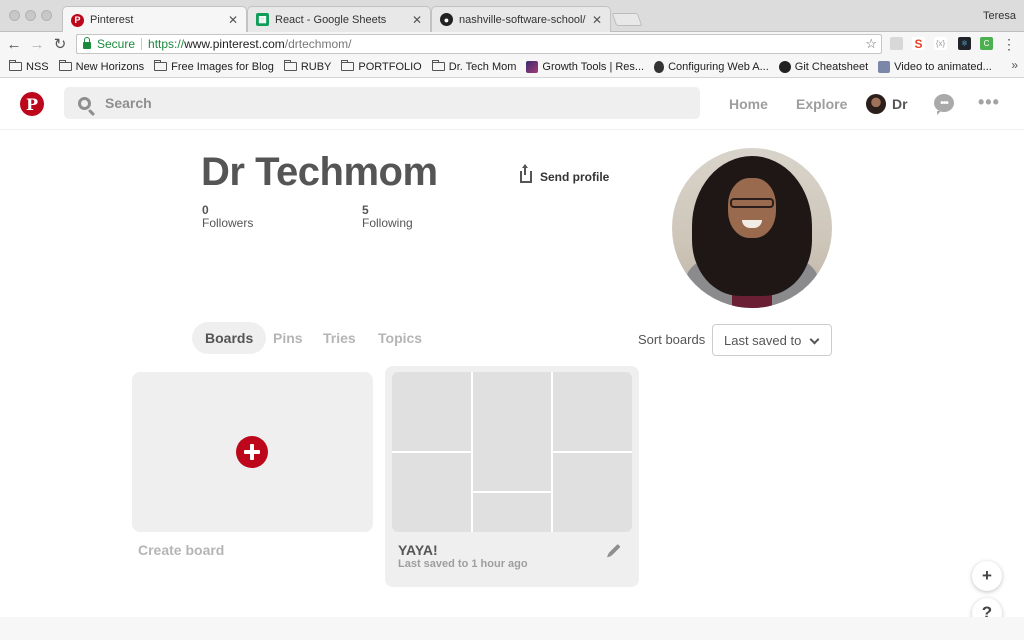  I want to click on send-profile-button: Send profile, so click(565, 174).